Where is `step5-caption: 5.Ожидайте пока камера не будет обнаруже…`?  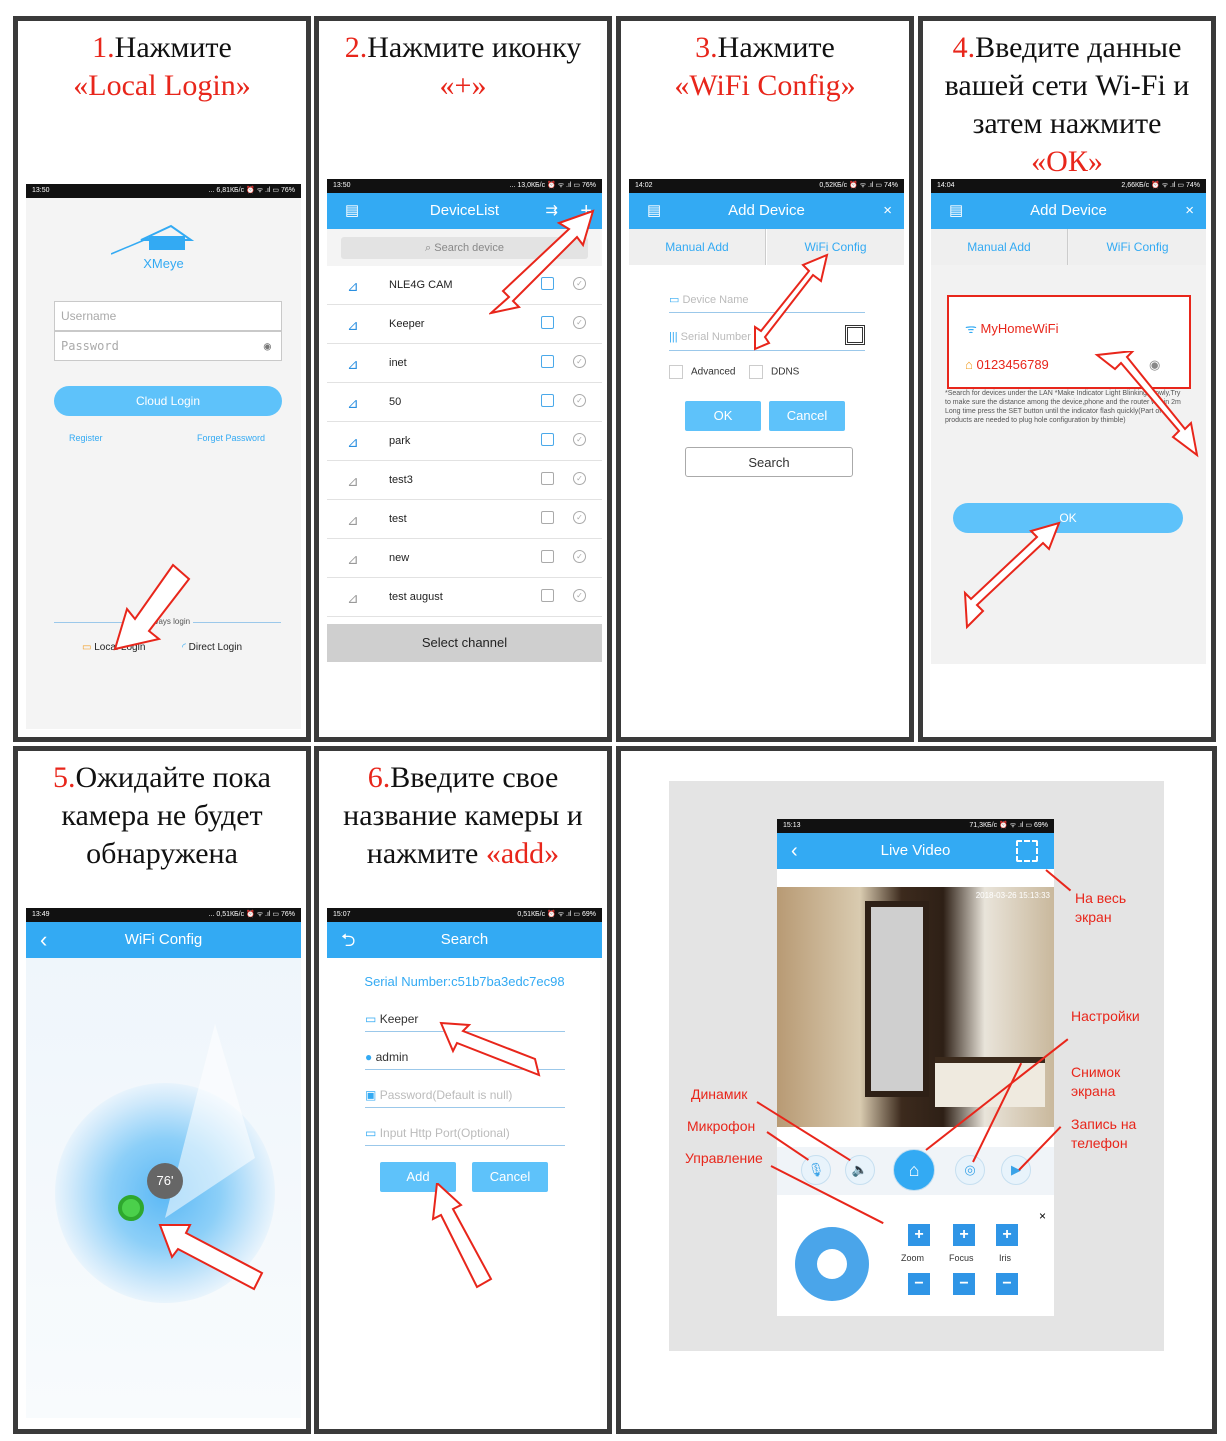
step5-caption: 5.Ожидайте пока камера не будет обнаруже… is located at coordinates (162, 815).